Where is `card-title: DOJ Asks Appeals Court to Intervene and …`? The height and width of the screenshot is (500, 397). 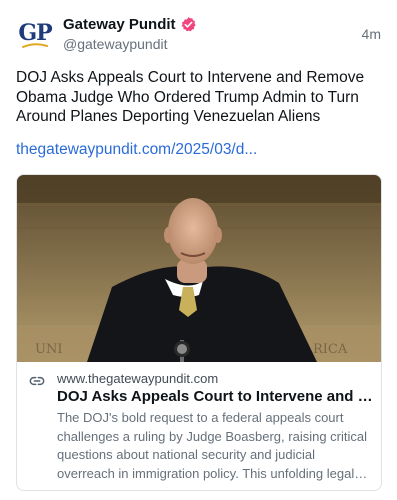
card-title: DOJ Asks Appeals Court to Intervene and … is located at coordinates (216, 396).